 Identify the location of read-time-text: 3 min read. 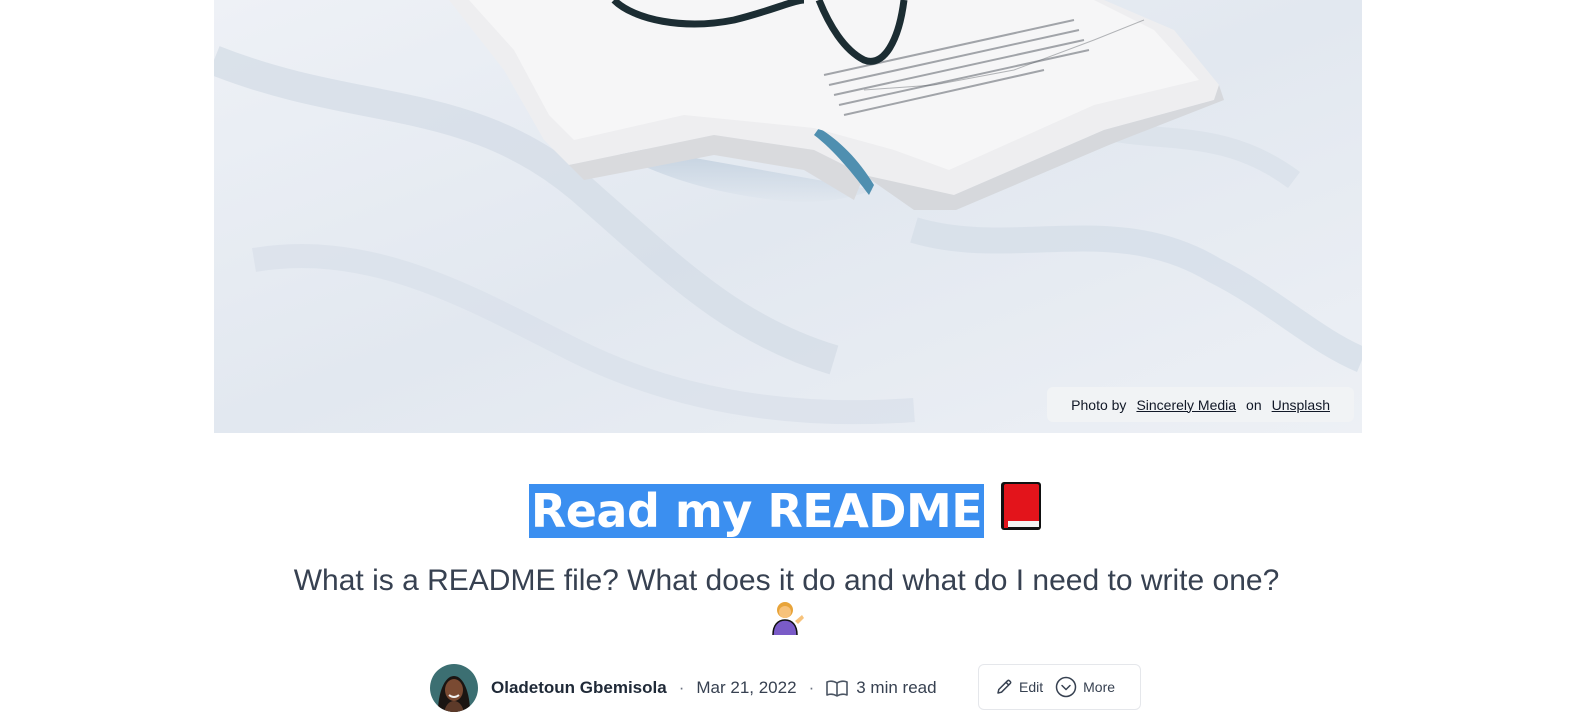
(896, 687).